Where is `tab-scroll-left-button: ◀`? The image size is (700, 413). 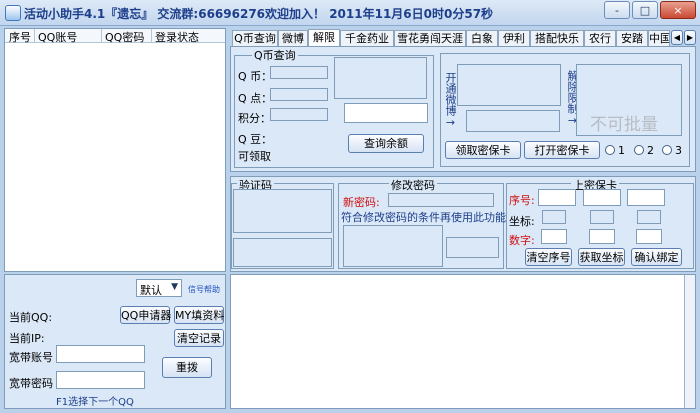
tab-scroll-left-button: ◀ is located at coordinates (677, 37).